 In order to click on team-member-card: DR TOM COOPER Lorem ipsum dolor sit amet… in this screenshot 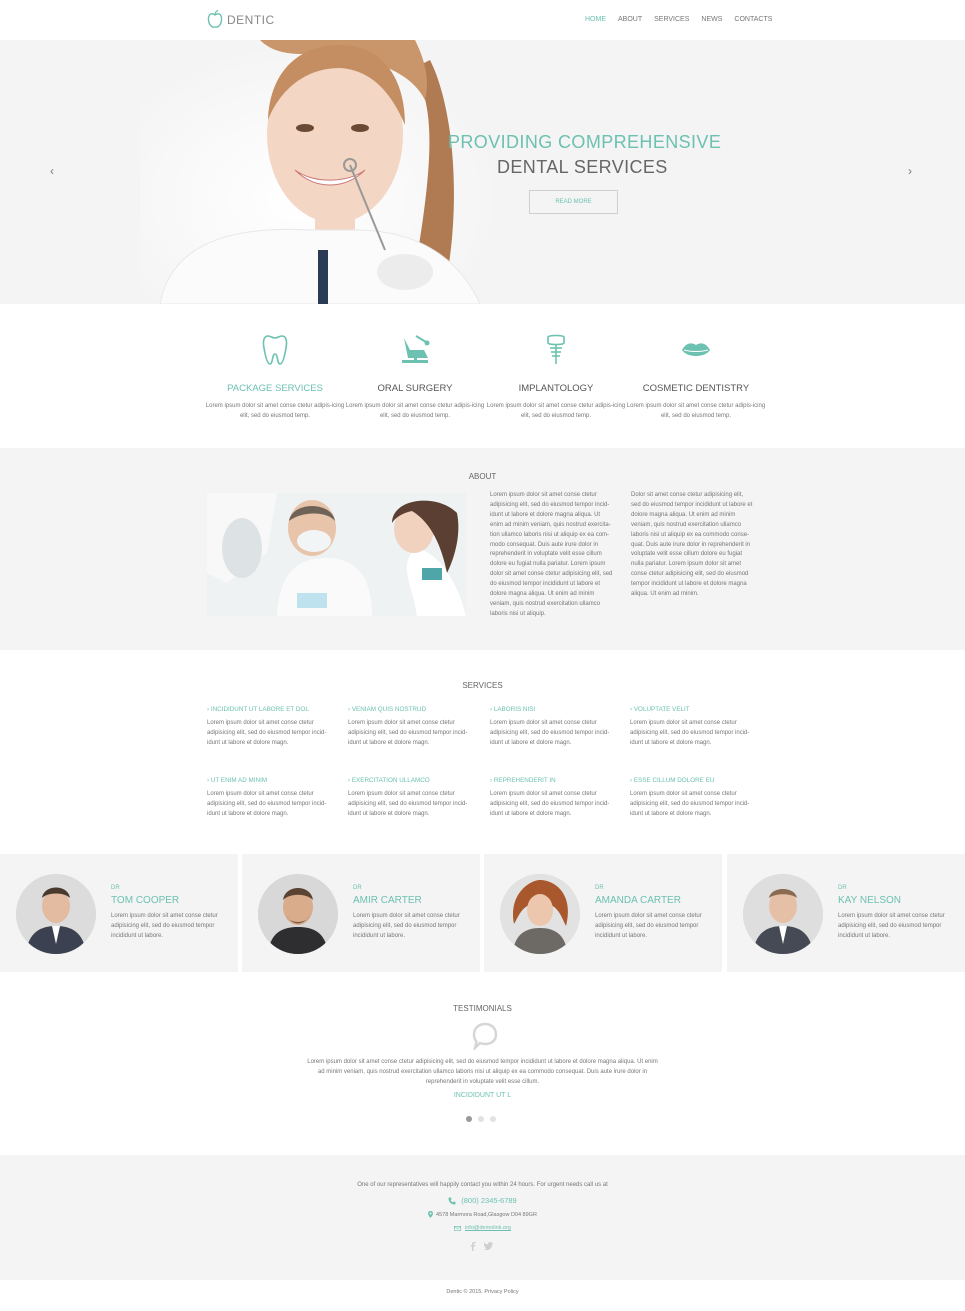, I will do `click(119, 913)`.